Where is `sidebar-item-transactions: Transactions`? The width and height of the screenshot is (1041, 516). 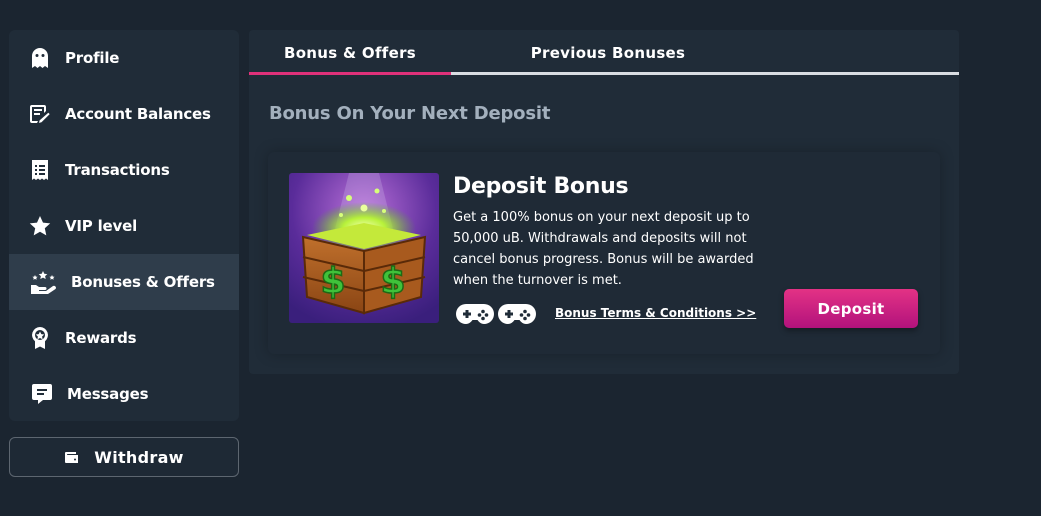
sidebar-item-transactions: Transactions is located at coordinates (124, 170).